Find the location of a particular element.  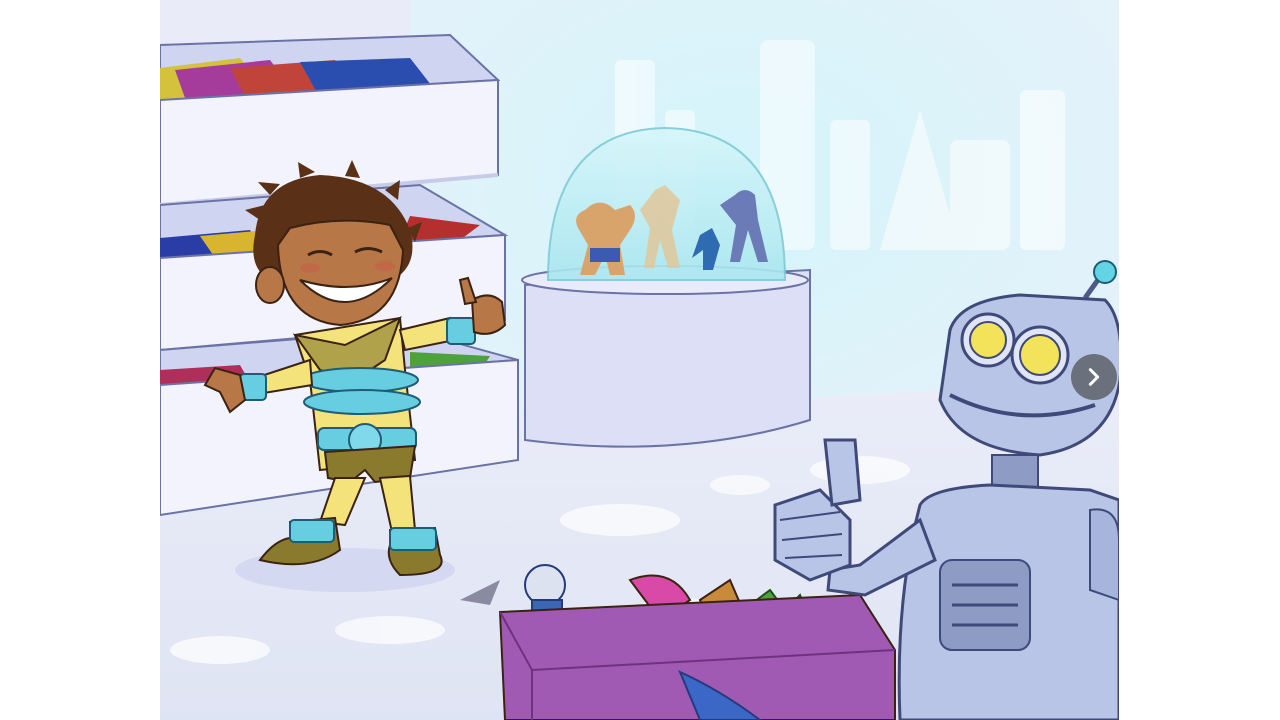

next-slide-button is located at coordinates (1094, 377).